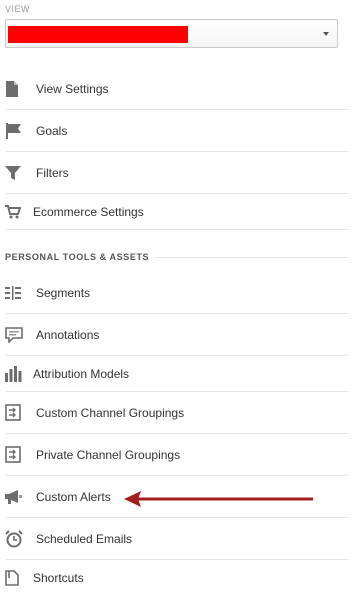 This screenshot has height=596, width=359. What do you see at coordinates (88, 211) in the screenshot?
I see `nav-item-label: Ecommerce Settings` at bounding box center [88, 211].